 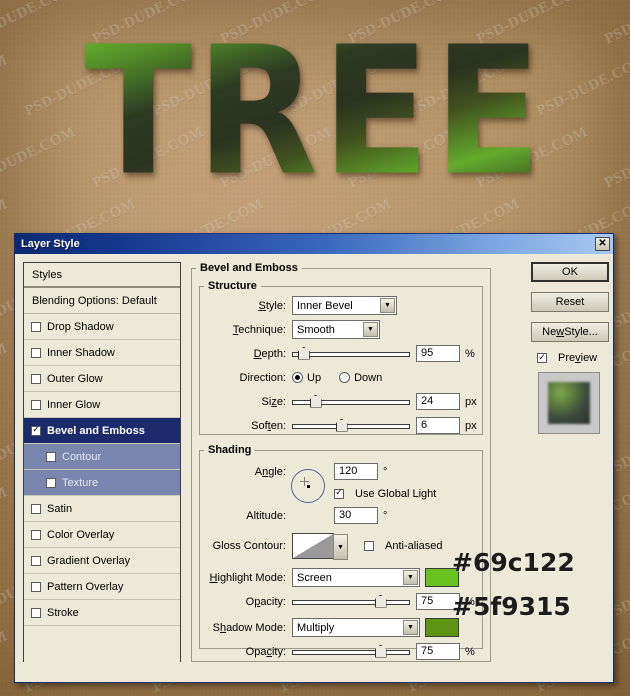 What do you see at coordinates (80, 482) in the screenshot?
I see `styles-list-item-label: Texture` at bounding box center [80, 482].